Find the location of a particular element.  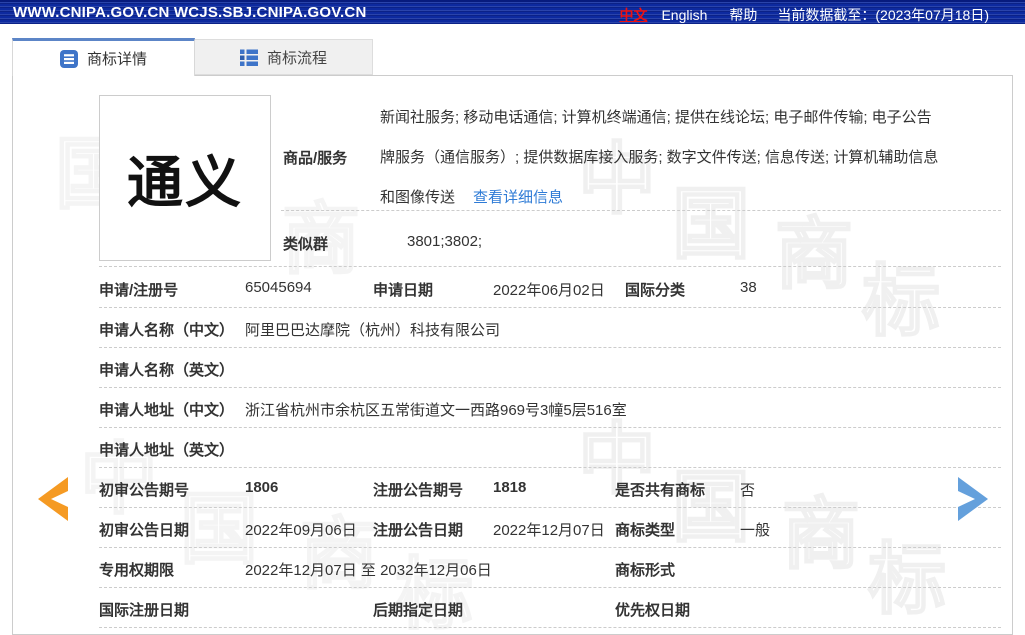

tab-flow-label: 商标流程 is located at coordinates (296, 58).